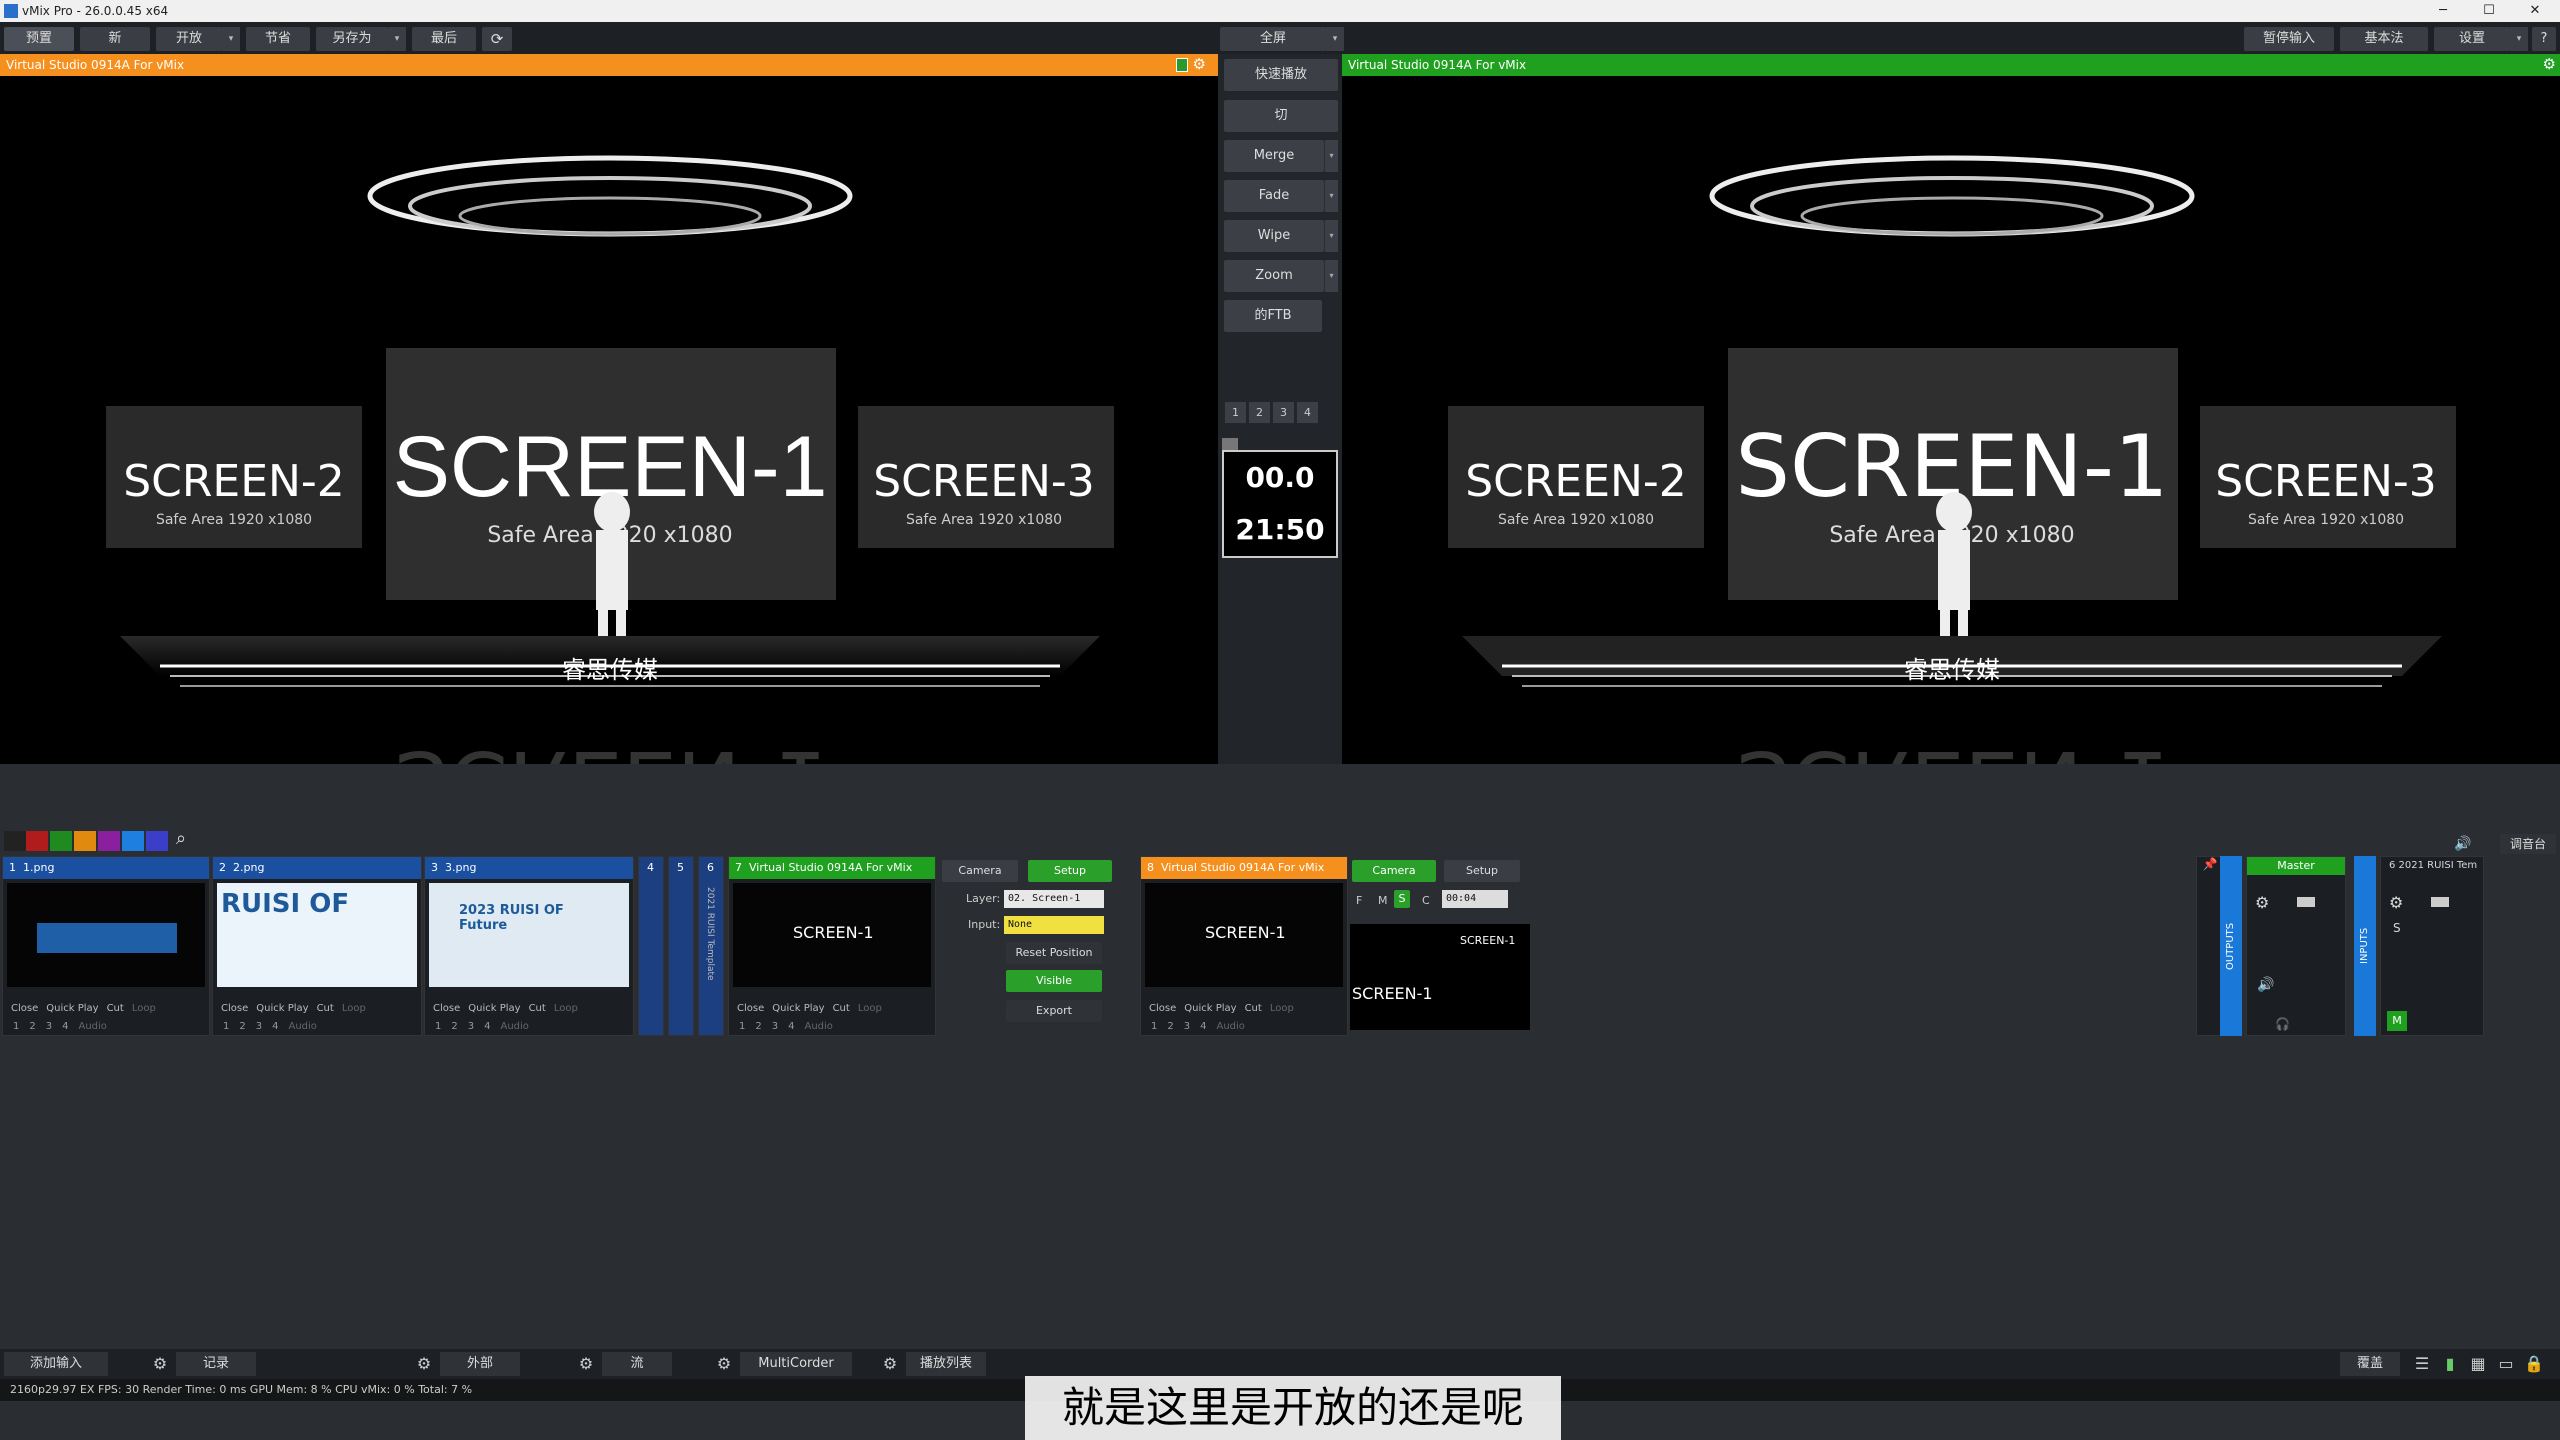 This screenshot has width=2560, height=1440. Describe the element at coordinates (115, 1008) in the screenshot. I see `input-1-cut: Cut` at that location.